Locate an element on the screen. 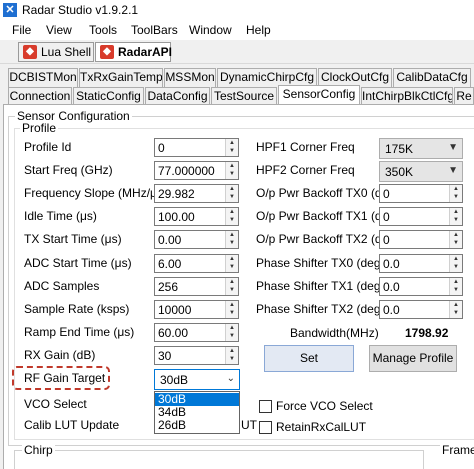 Image resolution: width=474 pixels, height=469 pixels. phase-shifter-tx1-value: 0.0 is located at coordinates (391, 287).